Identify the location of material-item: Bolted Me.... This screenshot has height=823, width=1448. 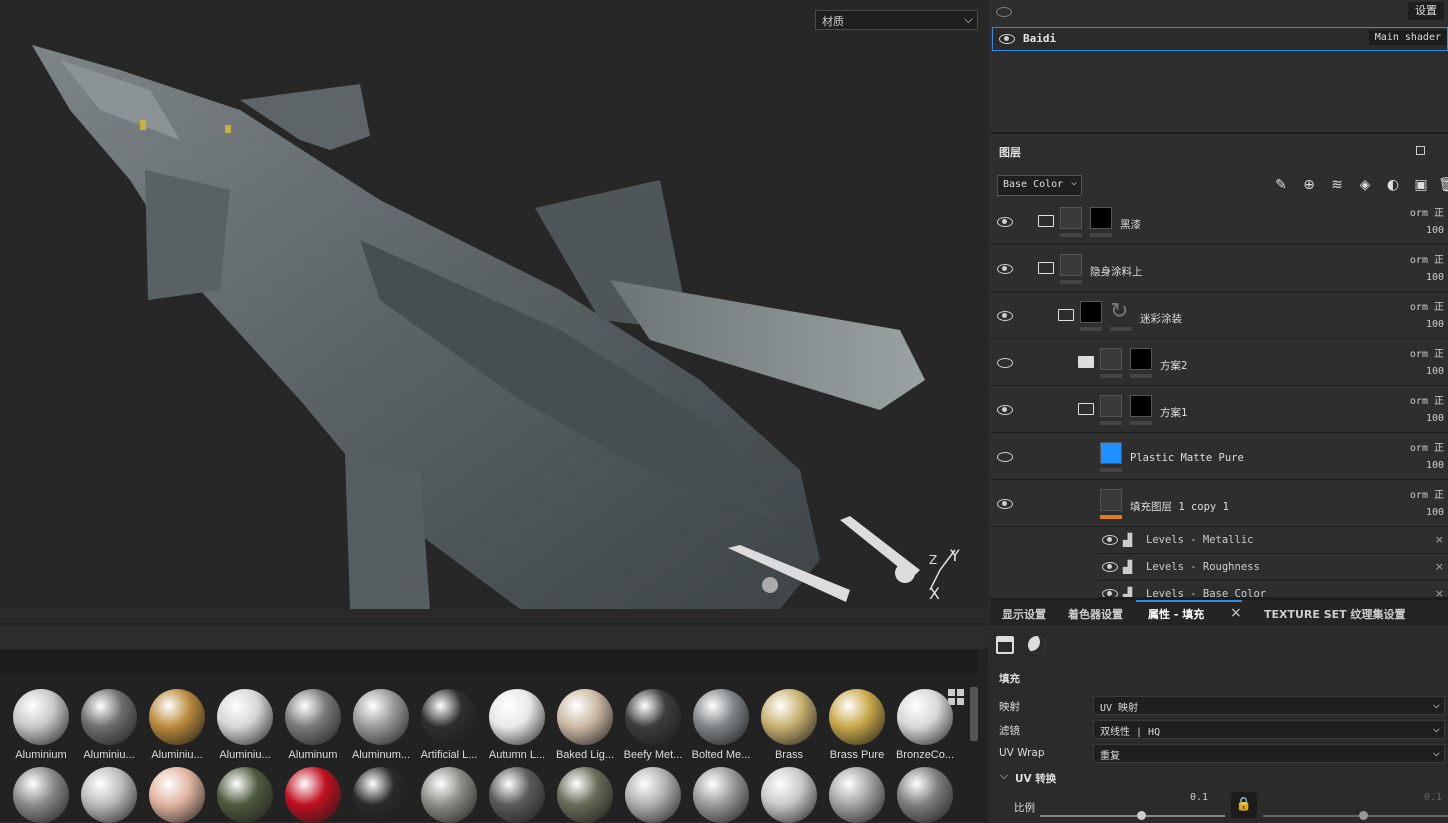
(721, 725).